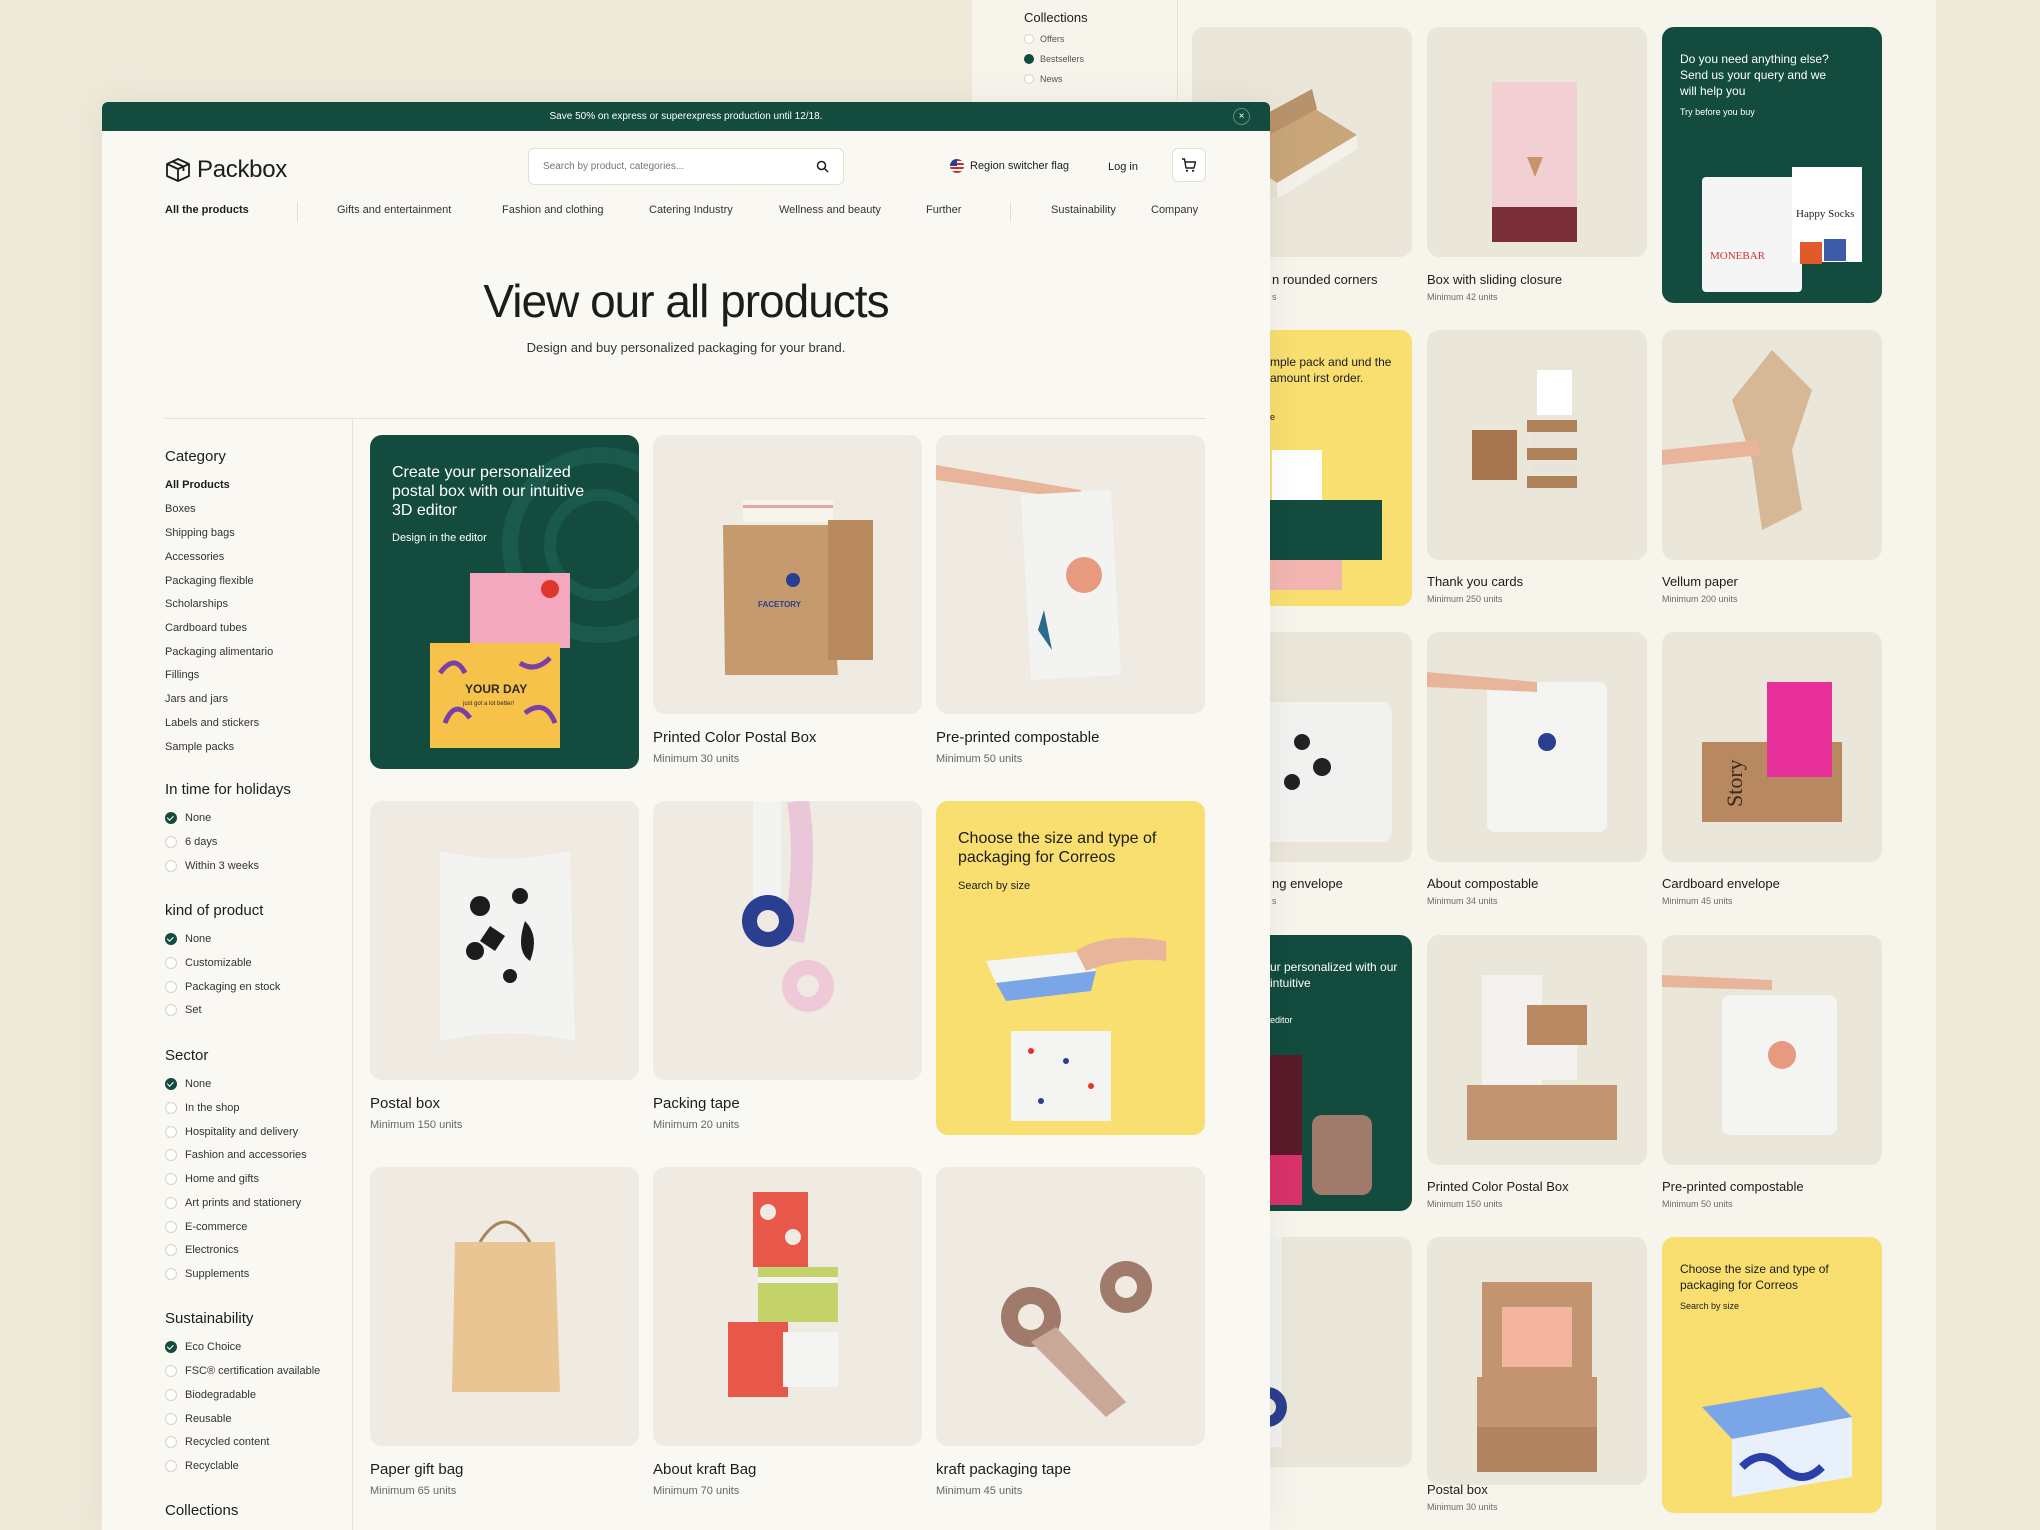 This screenshot has height=1530, width=2040. Describe the element at coordinates (394, 210) in the screenshot. I see `nav-gifts: Gifts and entertainment` at that location.